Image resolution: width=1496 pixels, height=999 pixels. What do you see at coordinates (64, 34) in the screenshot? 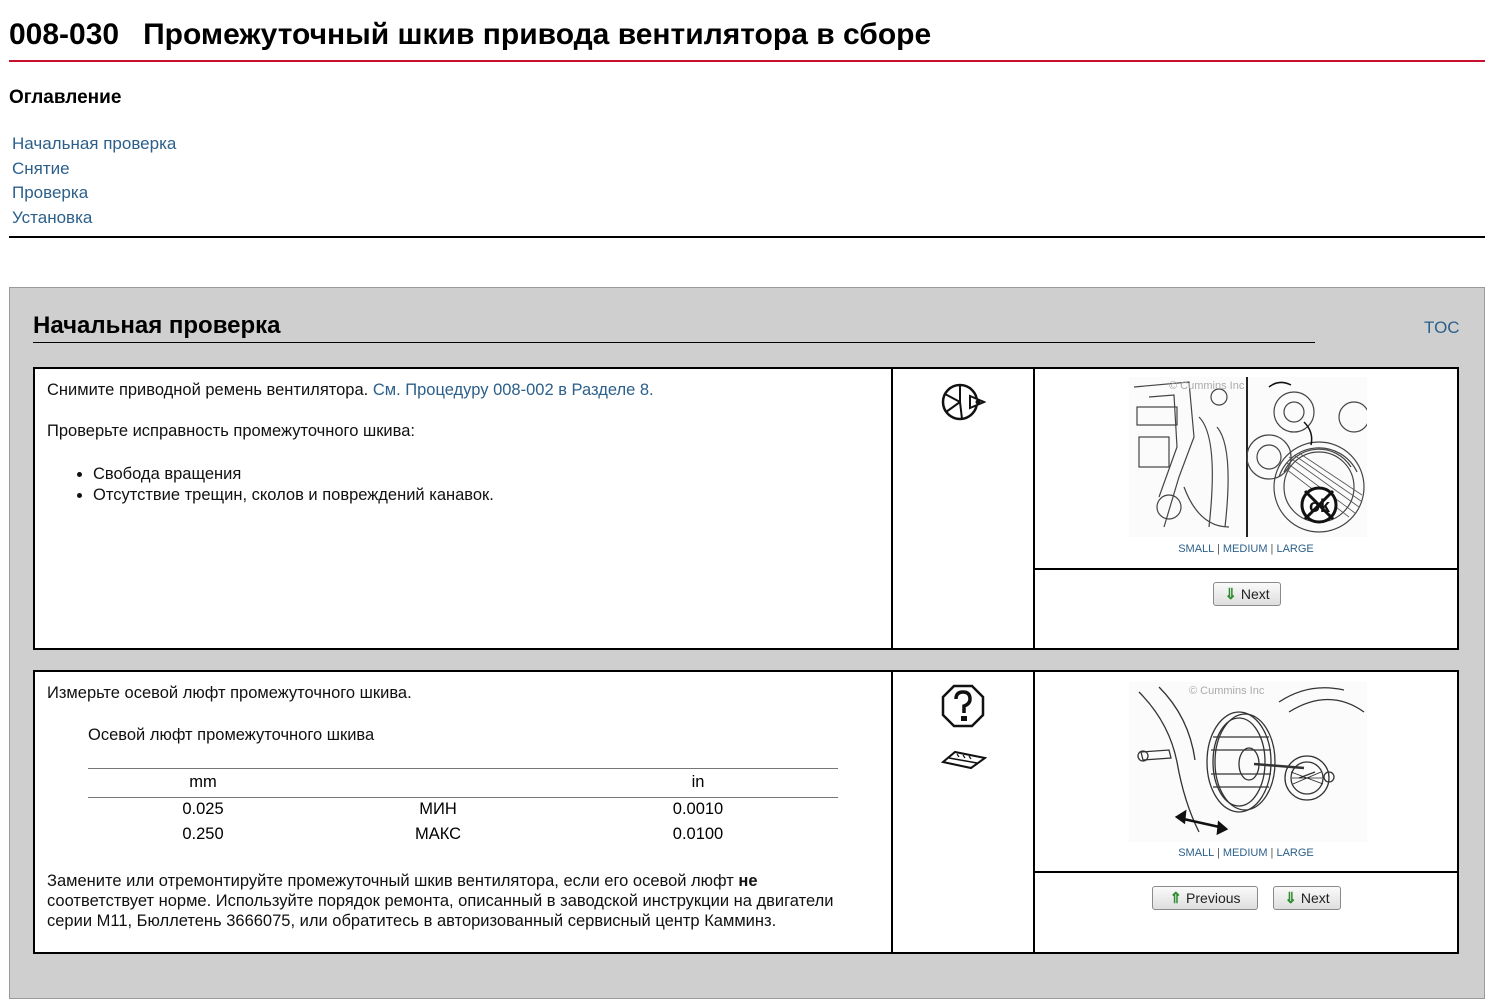
I see `procedure-code: 008-030` at bounding box center [64, 34].